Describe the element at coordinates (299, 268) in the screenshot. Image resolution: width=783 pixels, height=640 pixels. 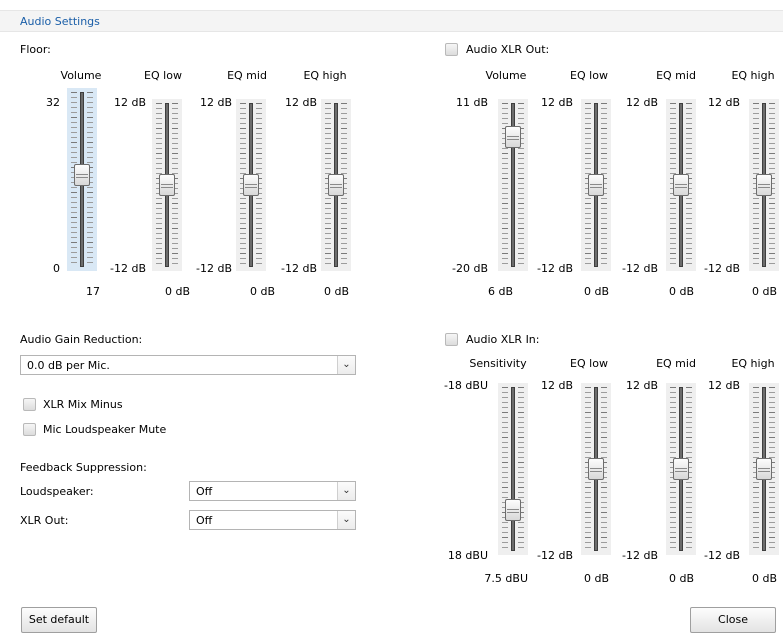
I see `floor-eq-high-min-label: -12 dB` at that location.